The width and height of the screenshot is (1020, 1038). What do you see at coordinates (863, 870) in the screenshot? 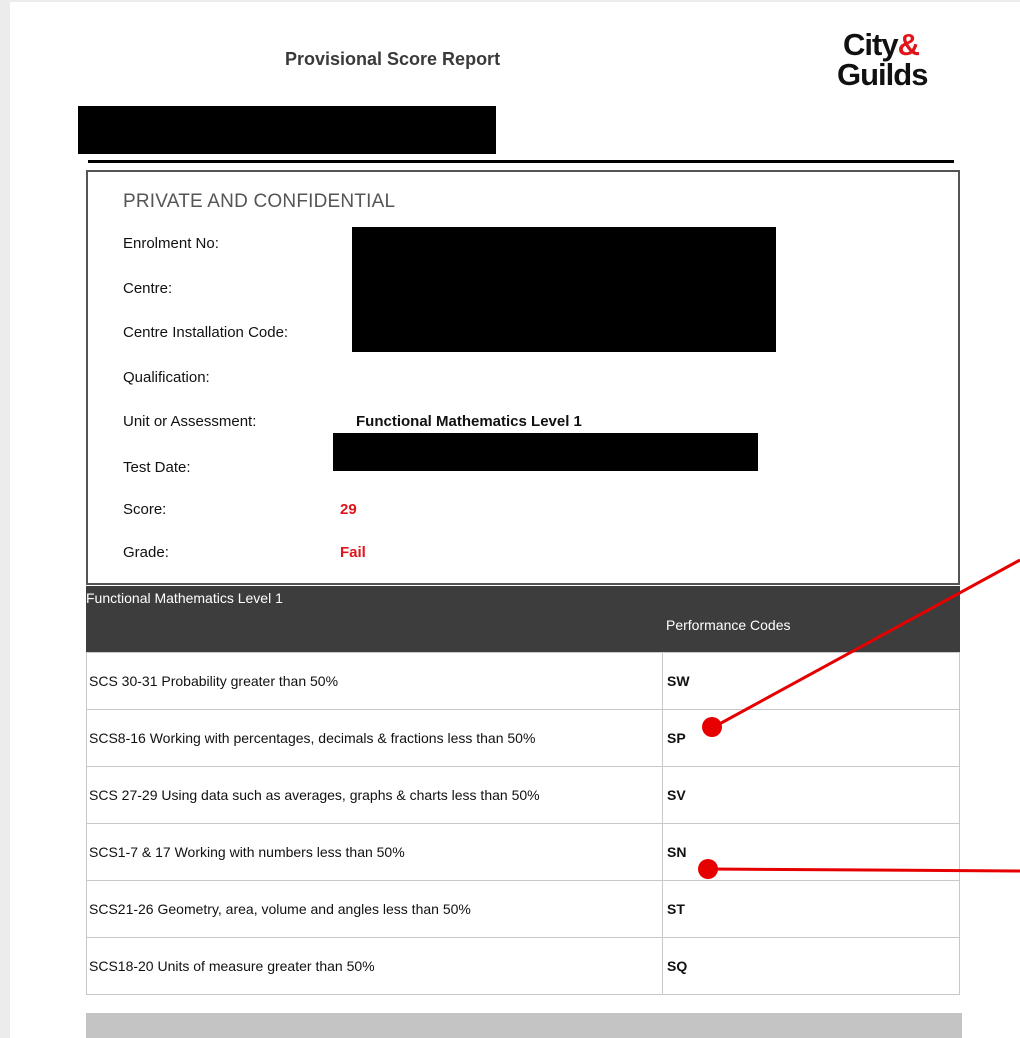
I see `annotation-line-st` at bounding box center [863, 870].